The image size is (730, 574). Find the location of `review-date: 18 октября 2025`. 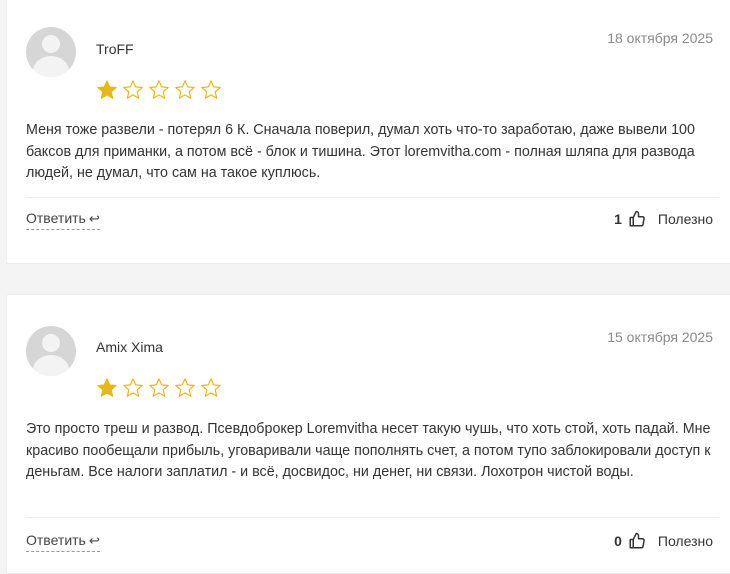

review-date: 18 октября 2025 is located at coordinates (660, 38).